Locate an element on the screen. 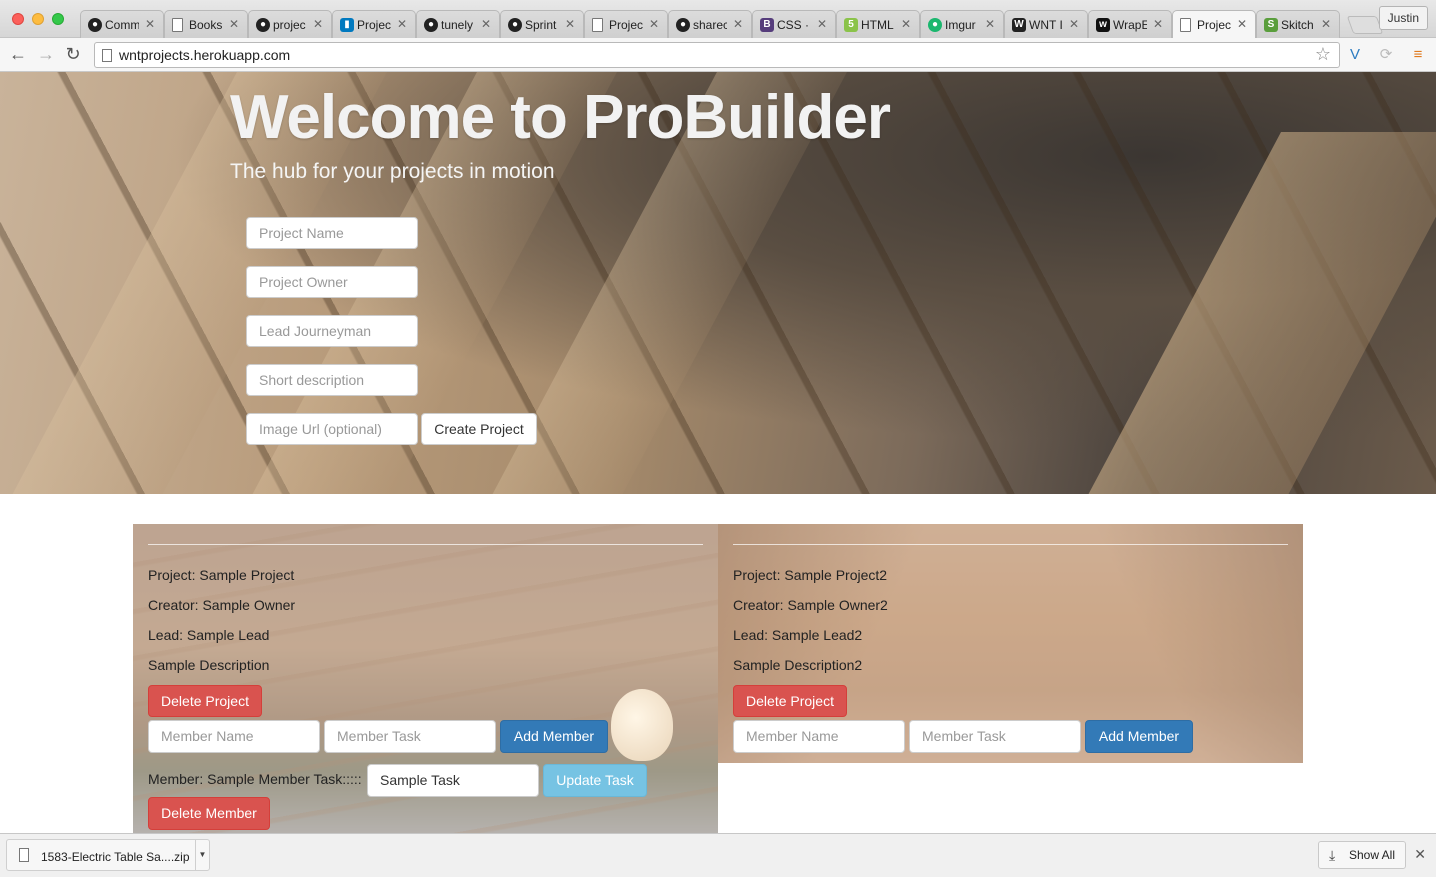 This screenshot has width=1436, height=877. hero-title: Welcome to ProBuilder is located at coordinates (560, 117).